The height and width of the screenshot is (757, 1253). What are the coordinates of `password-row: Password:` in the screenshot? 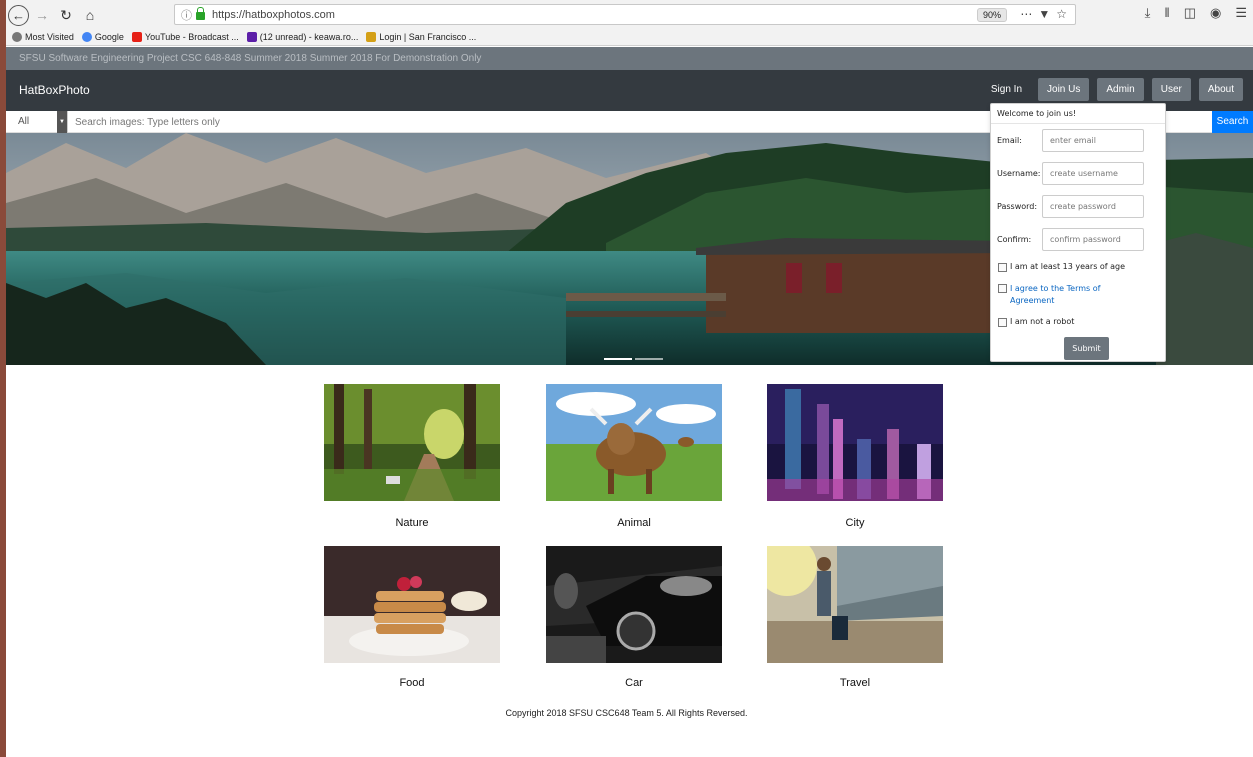 It's located at (1070, 206).